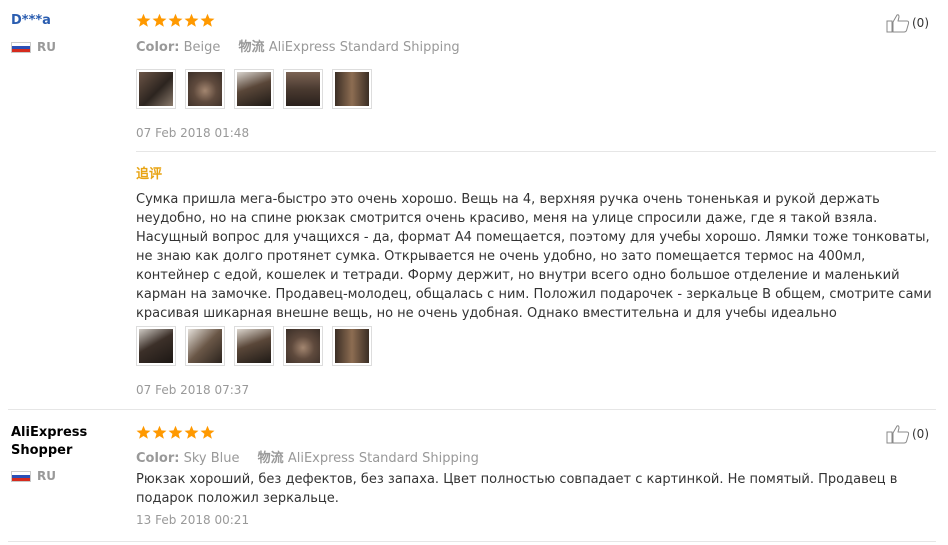  What do you see at coordinates (472, 541) in the screenshot?
I see `review-divider` at bounding box center [472, 541].